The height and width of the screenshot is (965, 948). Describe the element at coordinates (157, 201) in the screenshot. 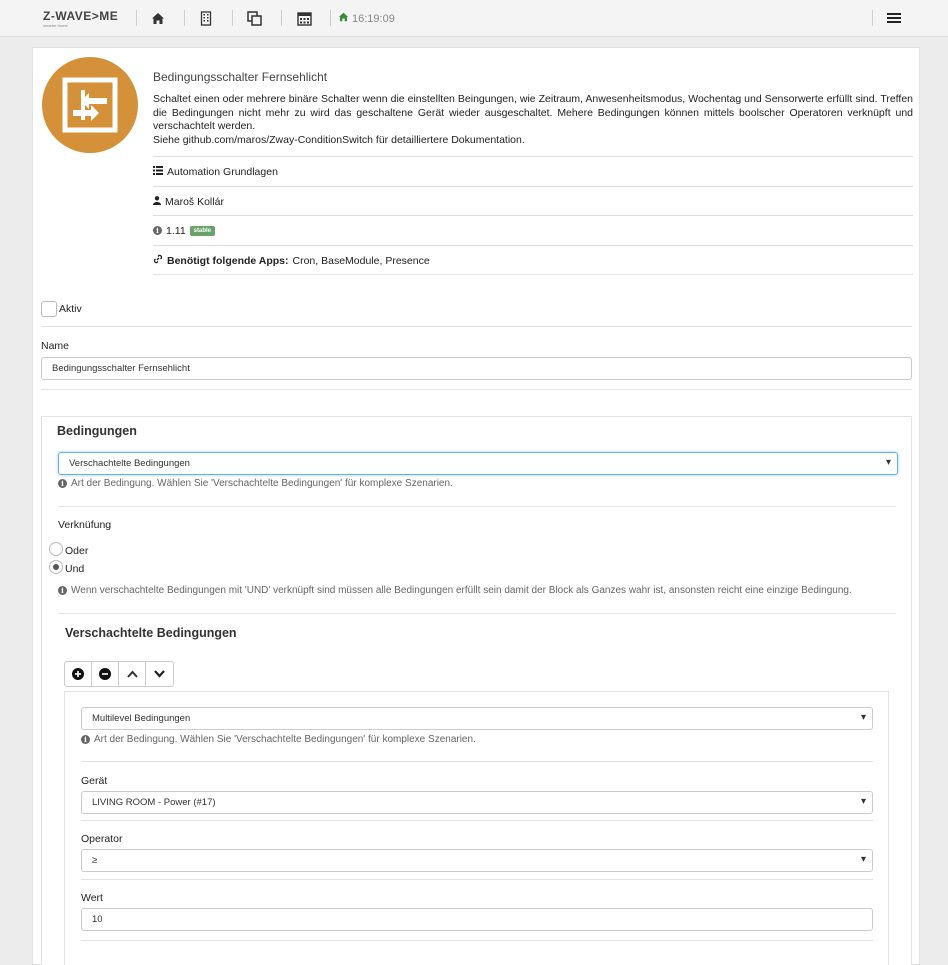

I see `user-icon` at that location.